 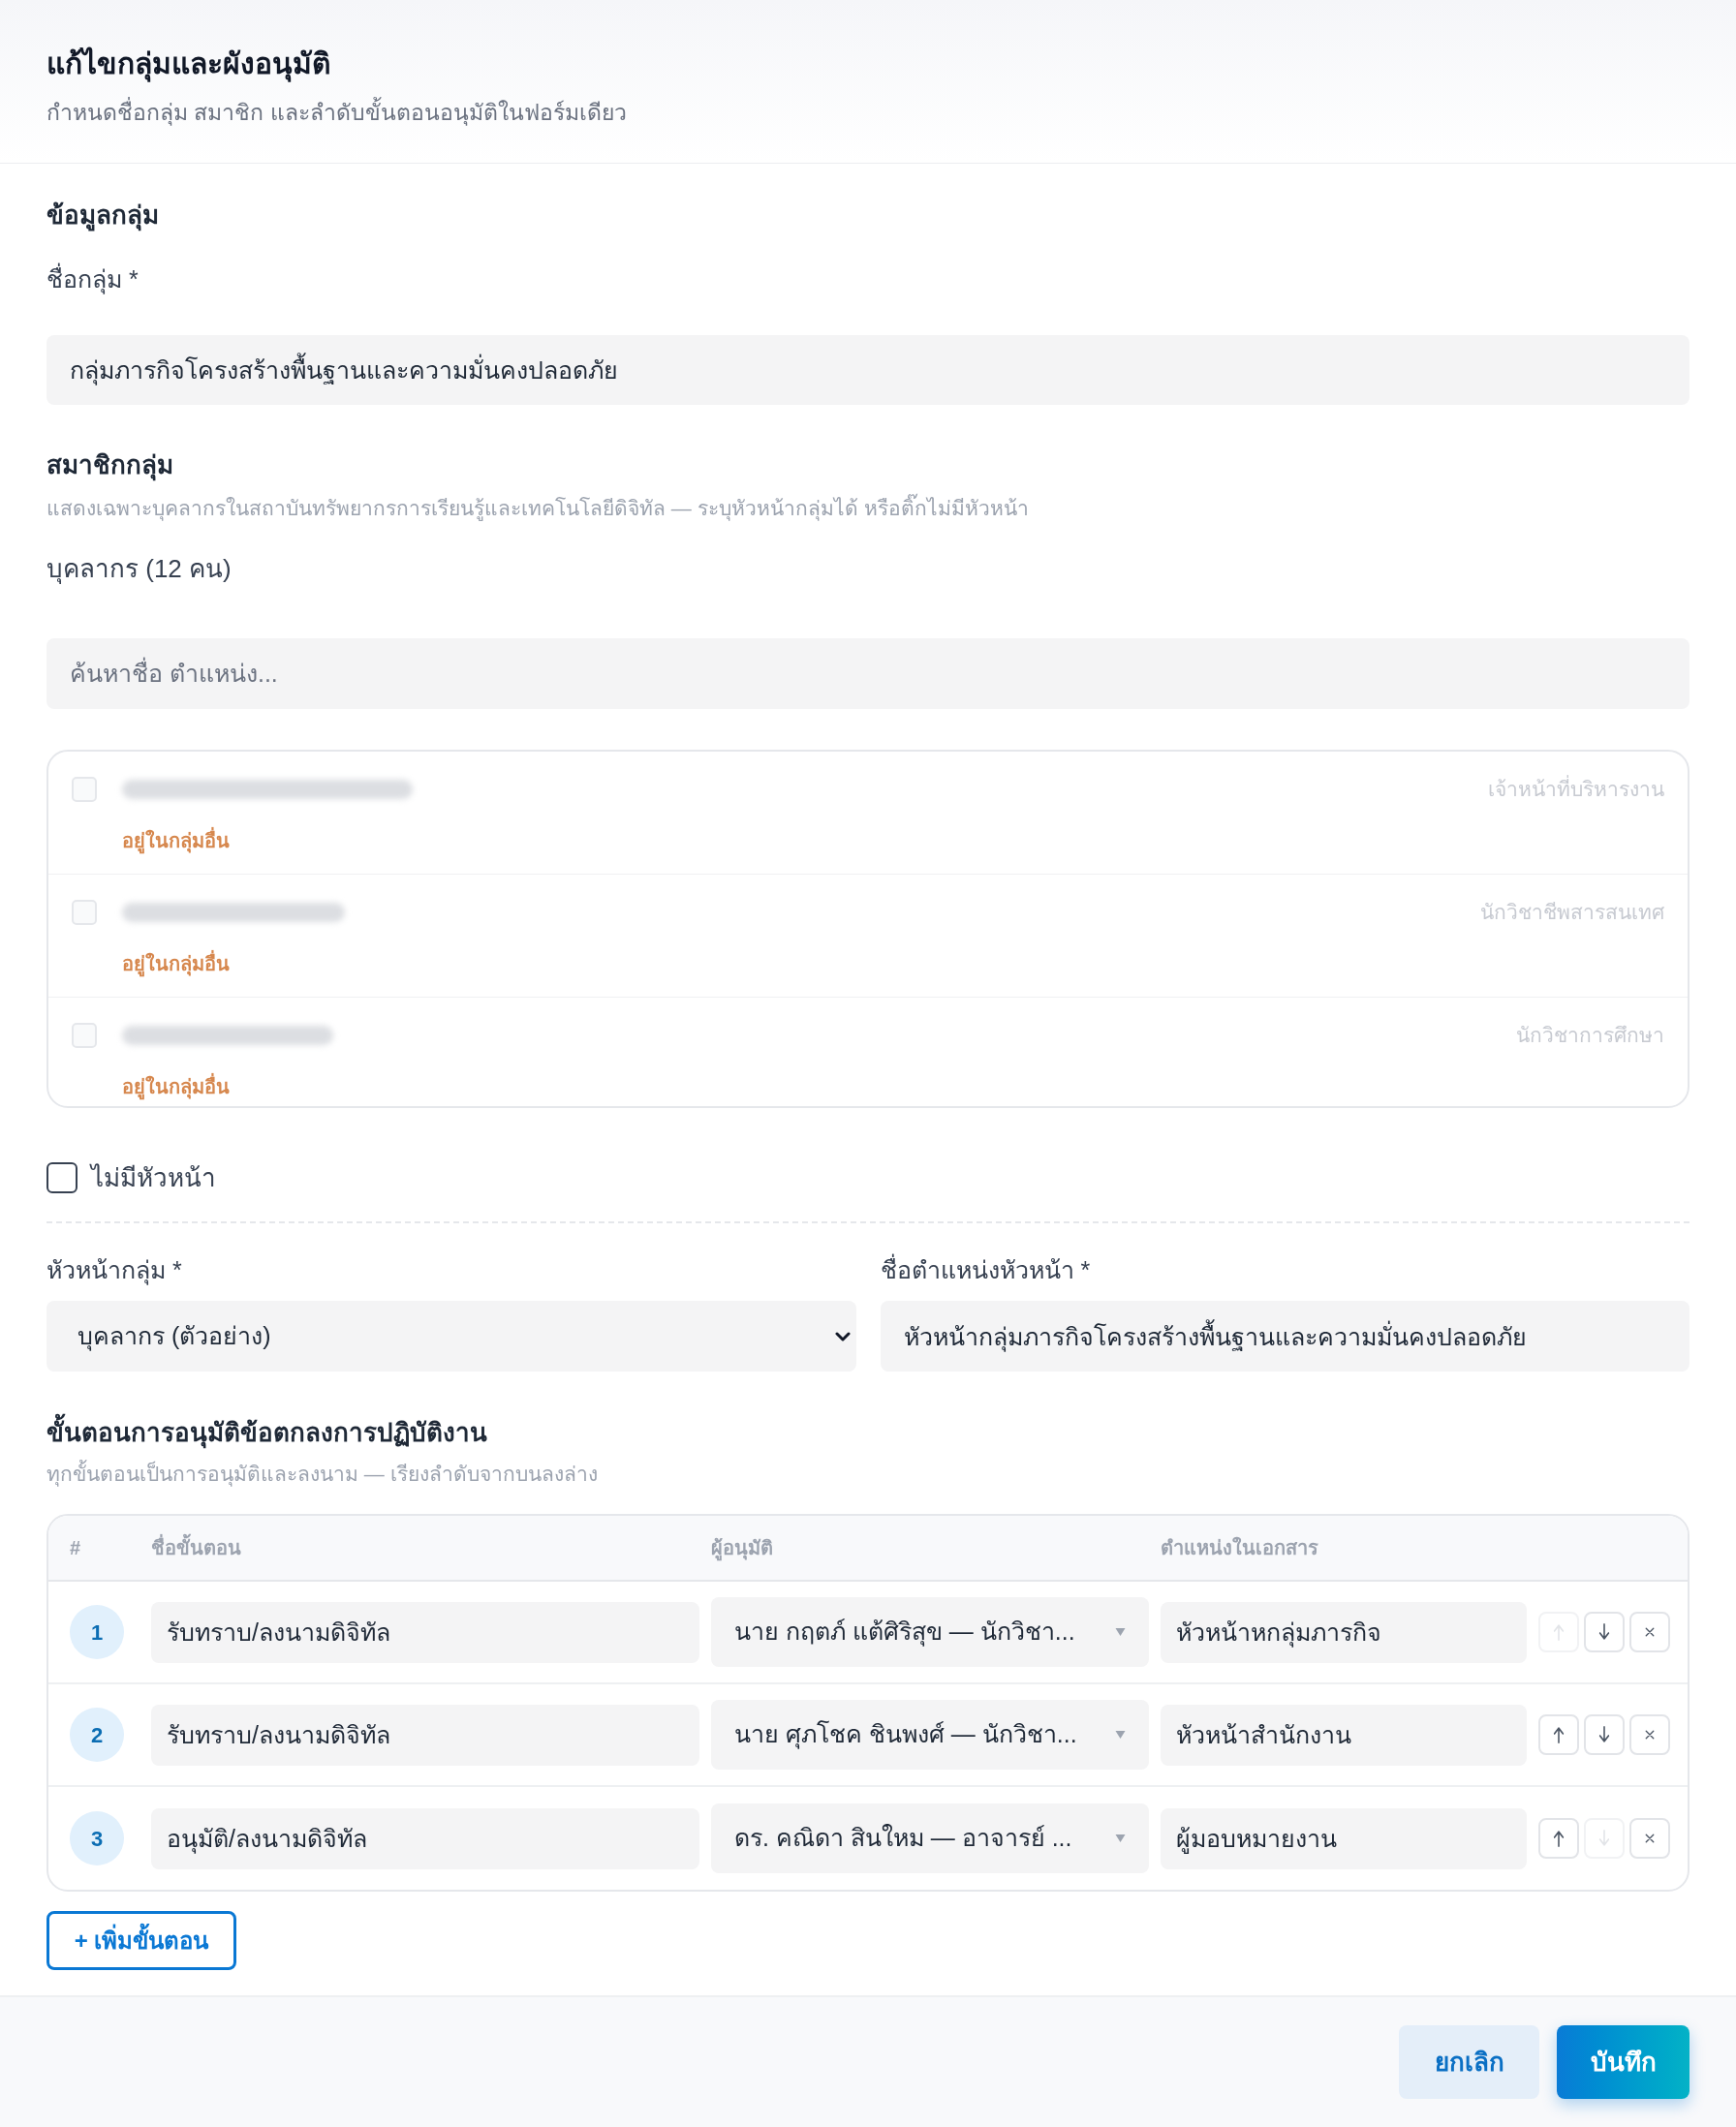 I want to click on head-title-field: หัวหน้ากลุ่มภารกิจโครงสร้างพื้นฐานและความมั่นคงปลอดภัย, so click(x=1285, y=1336).